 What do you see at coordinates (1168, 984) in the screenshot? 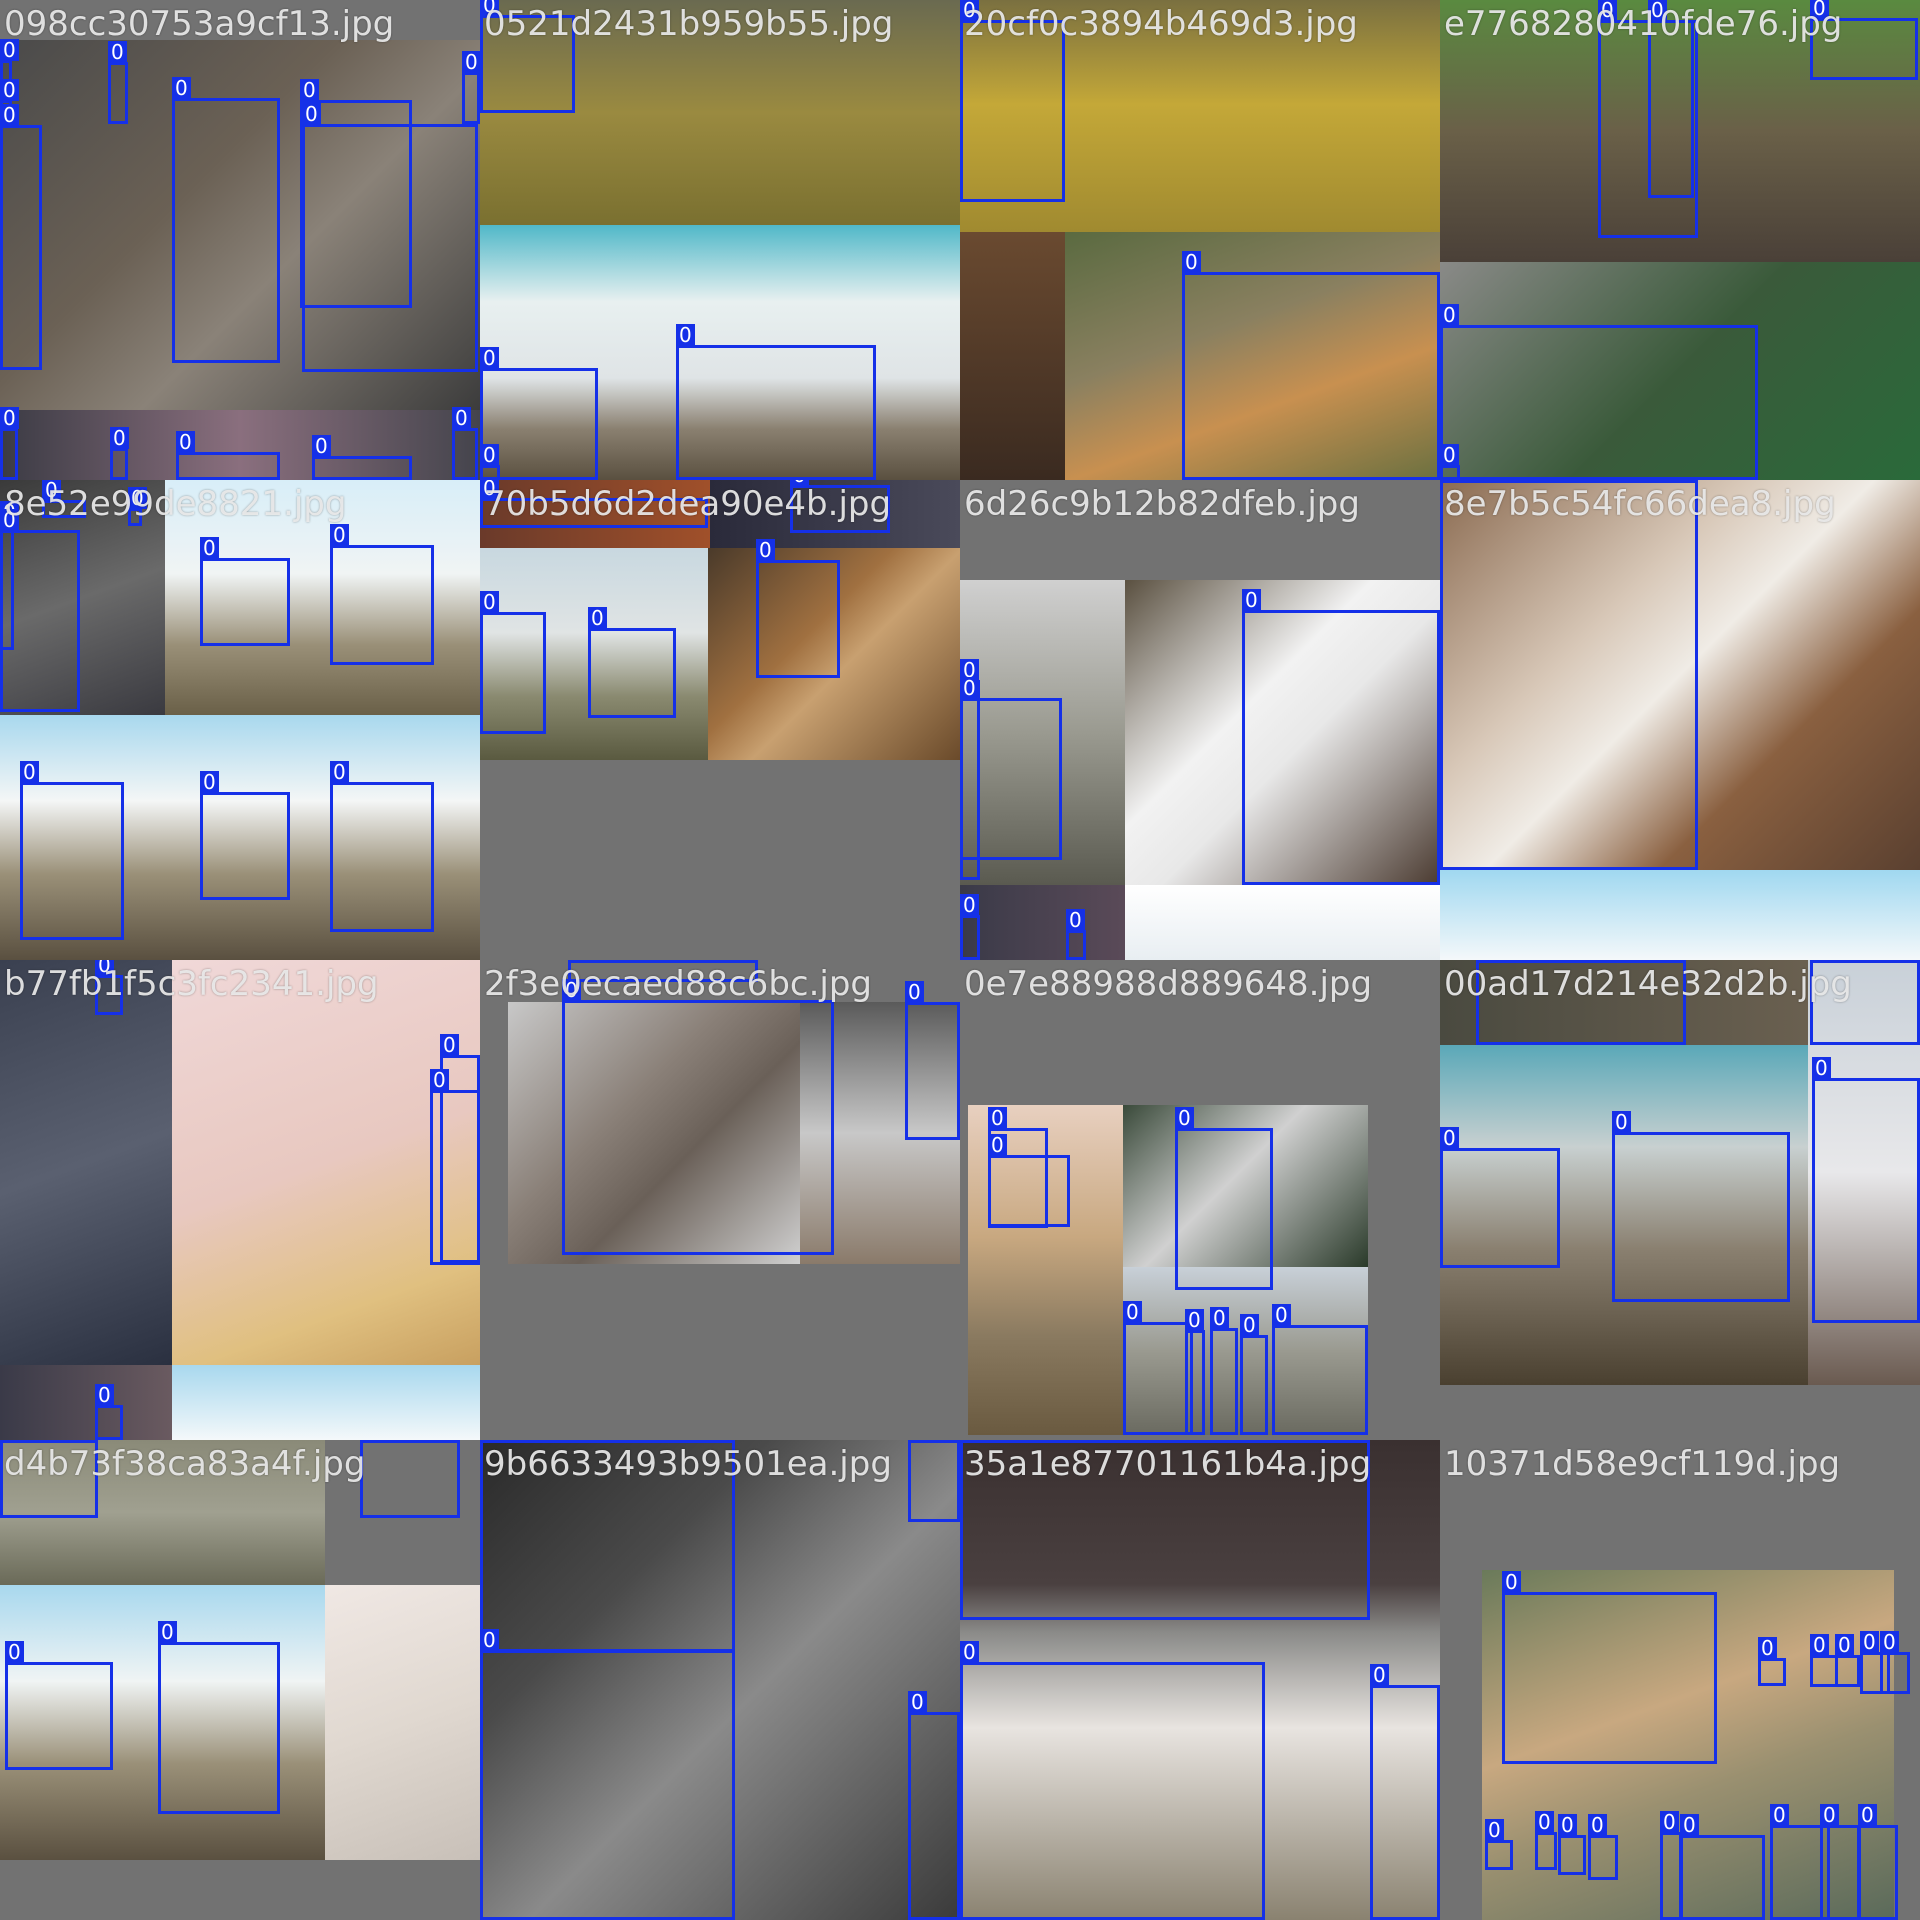
I see `tile-filename: 0e7e88988d889648.jpg` at bounding box center [1168, 984].